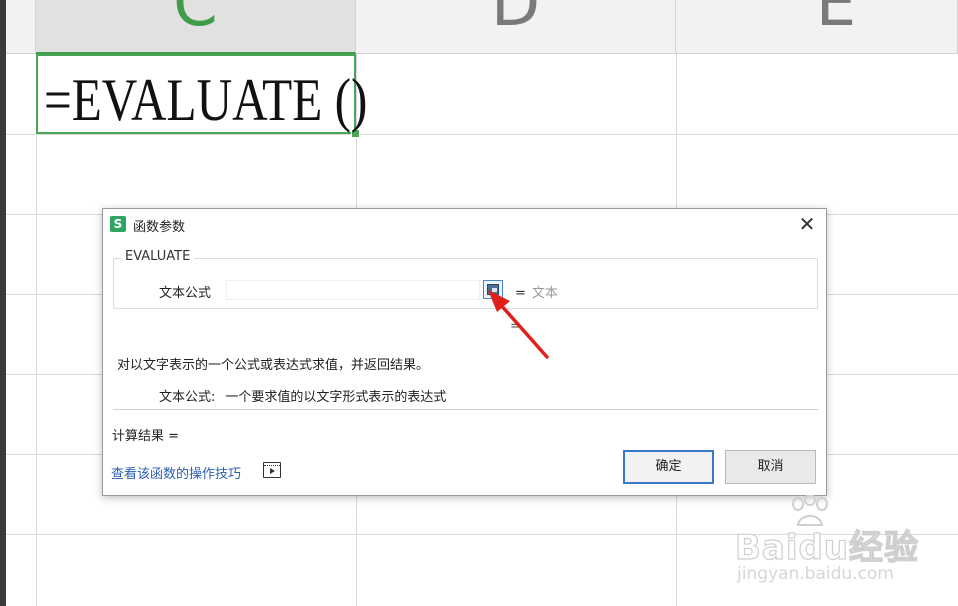 The width and height of the screenshot is (958, 606). I want to click on baidu-jingyan-watermark: Baidu经验 jingyan.baidu.com, so click(837, 542).